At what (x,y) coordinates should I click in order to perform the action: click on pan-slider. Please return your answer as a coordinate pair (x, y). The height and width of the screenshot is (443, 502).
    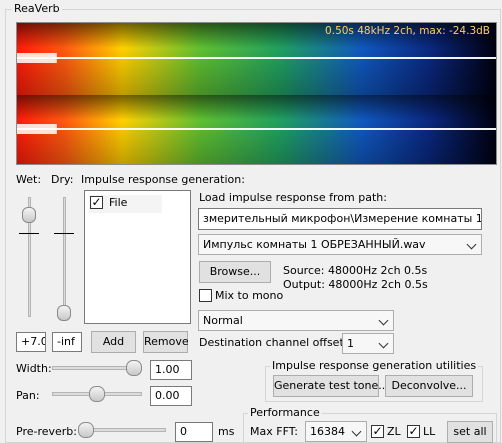
    Looking at the image, I should click on (97, 394).